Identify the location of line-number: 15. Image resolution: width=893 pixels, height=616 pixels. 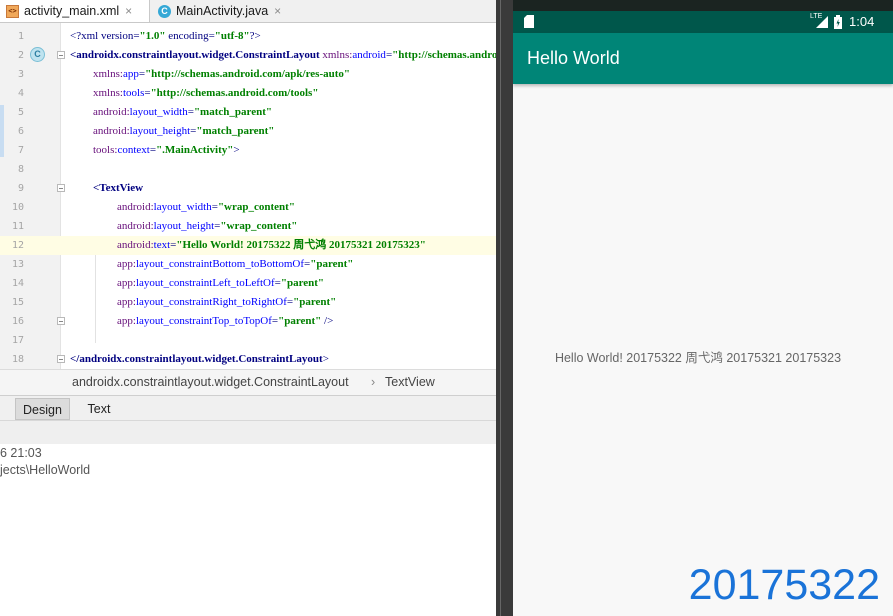
(17, 302).